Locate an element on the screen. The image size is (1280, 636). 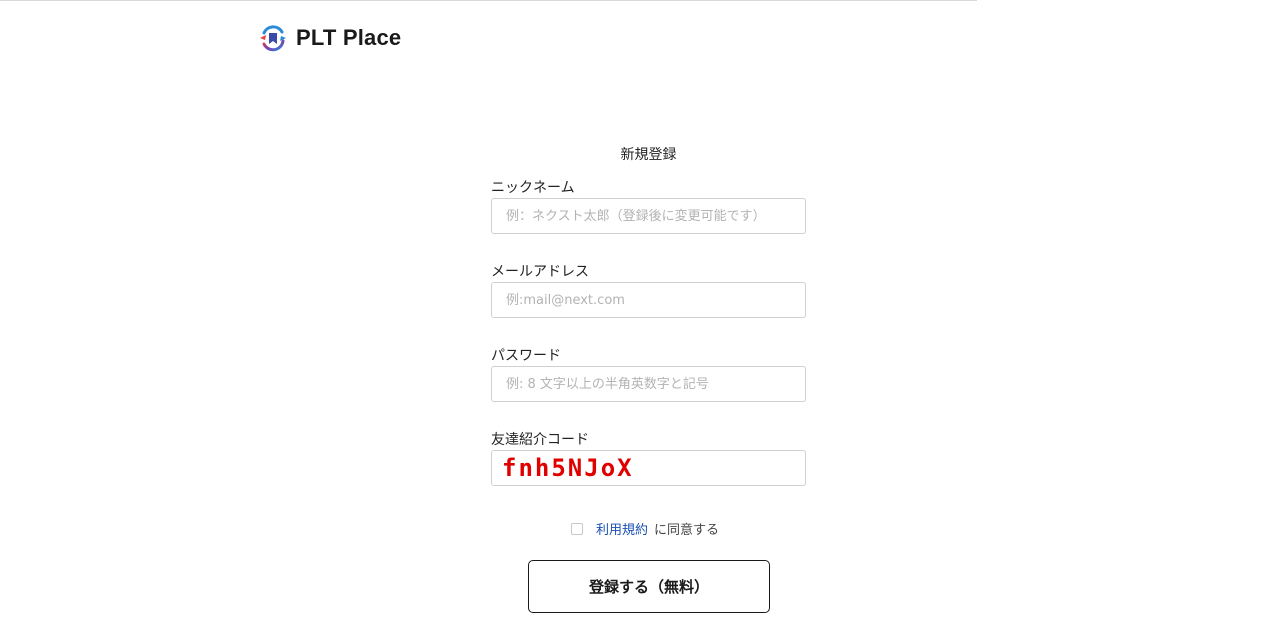
terms-agreement-row: 利用規約 に同意する is located at coordinates (645, 528).